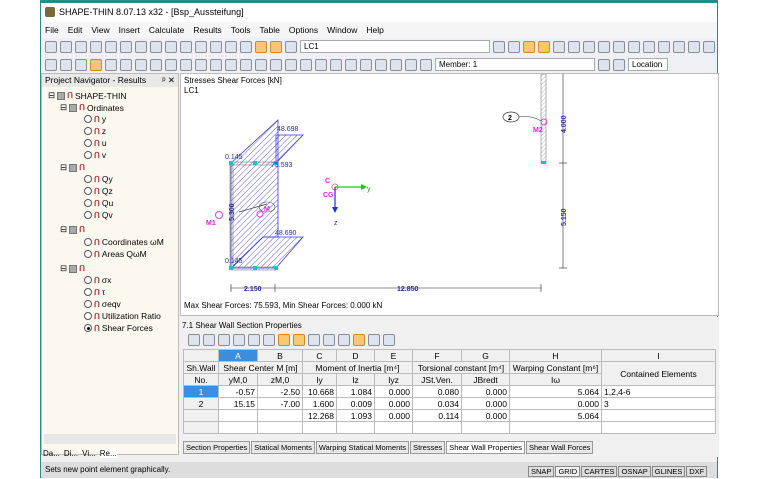  I want to click on tree-item-shear-forces: ᑎ Shear Forces, so click(118, 328).